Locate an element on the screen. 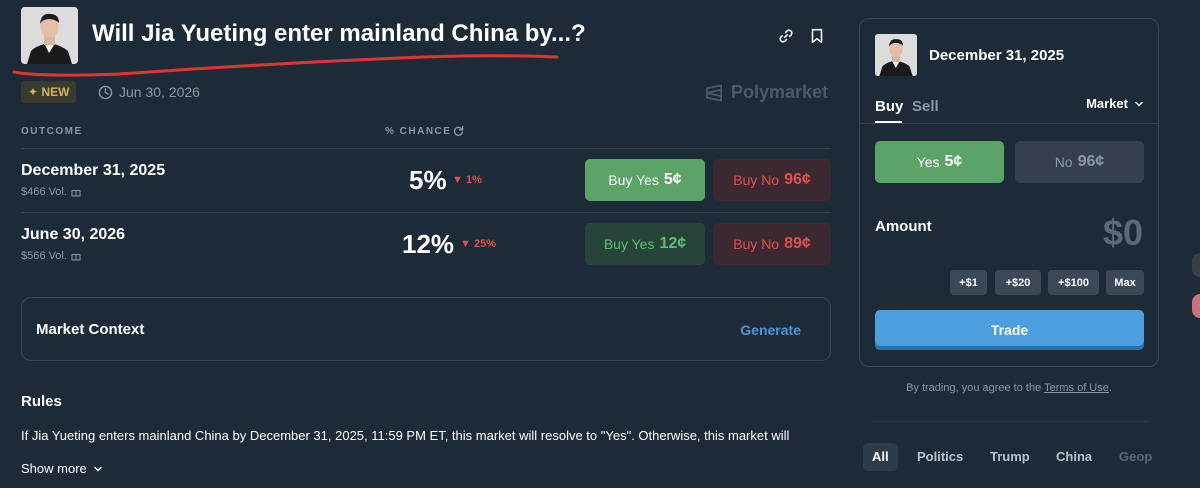 The width and height of the screenshot is (1200, 488). tab-buy: Buy is located at coordinates (889, 106).